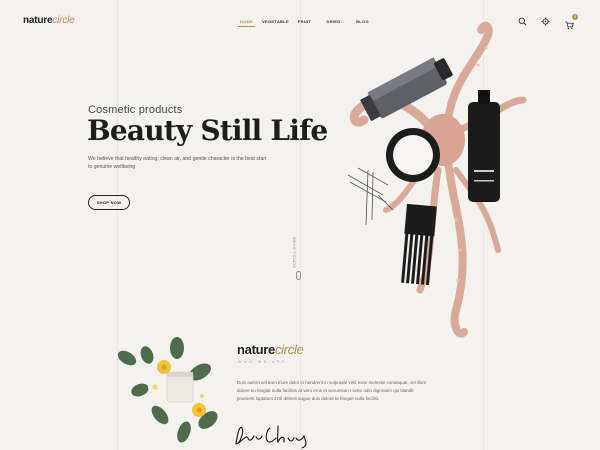  What do you see at coordinates (246, 23) in the screenshot?
I see `nav-item-home: HOME` at bounding box center [246, 23].